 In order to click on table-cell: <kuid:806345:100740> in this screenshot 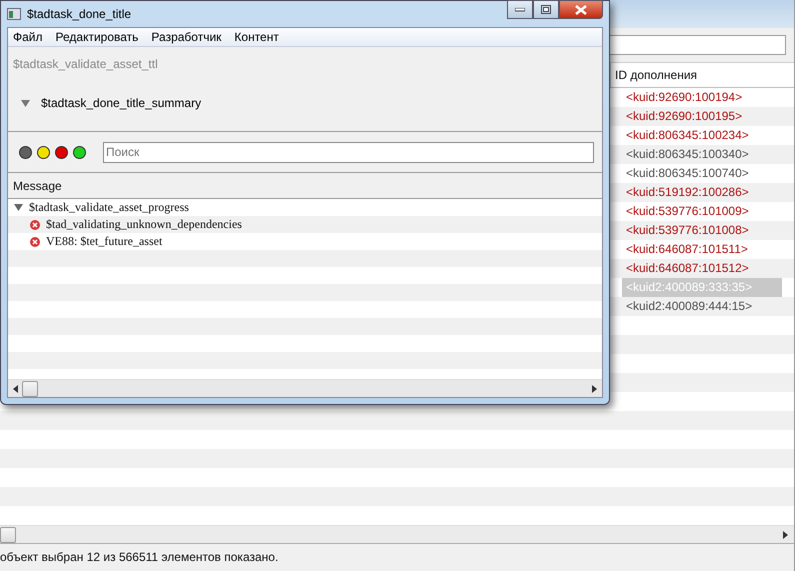, I will do `click(702, 173)`.